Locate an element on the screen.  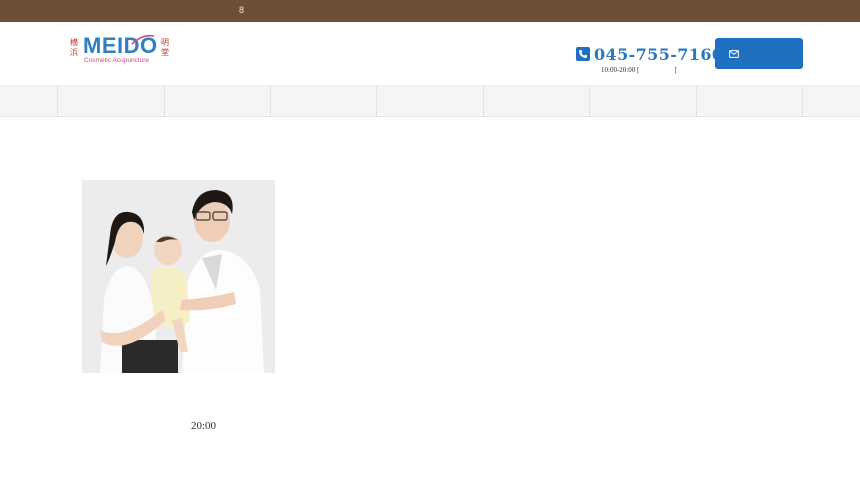
phone-link: 045-755-7160 is located at coordinates (649, 54).